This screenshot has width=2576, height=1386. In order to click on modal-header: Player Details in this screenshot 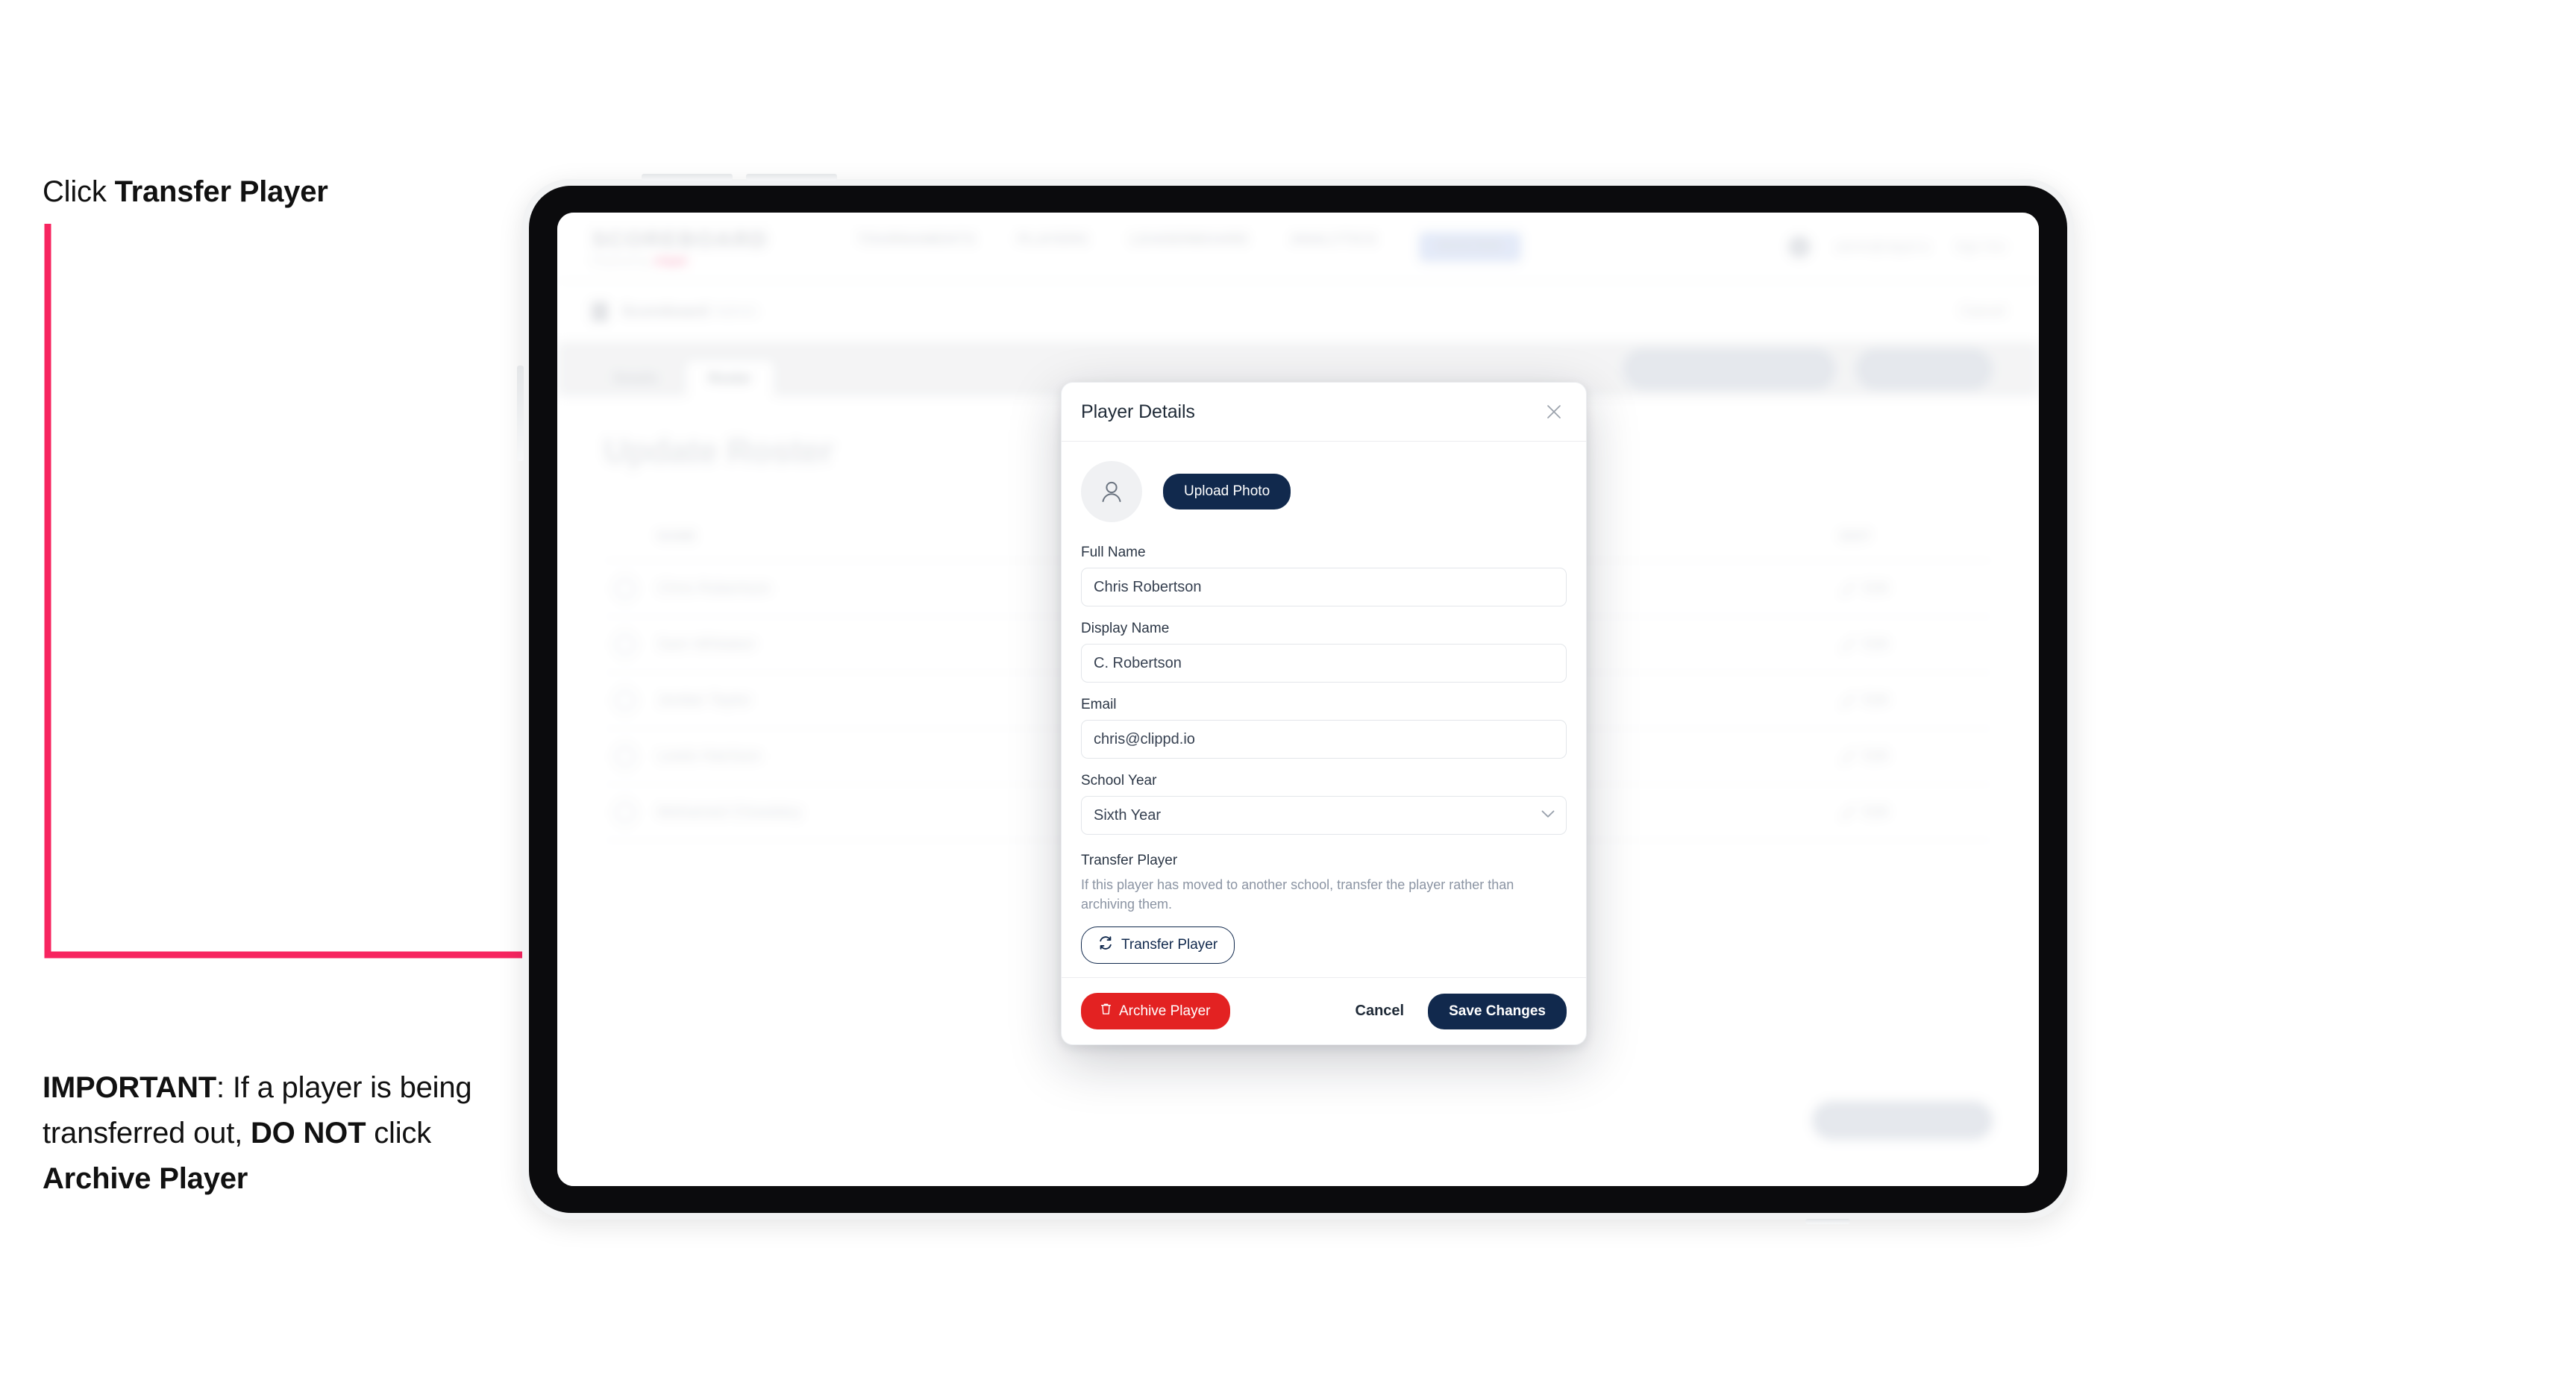, I will do `click(1324, 412)`.